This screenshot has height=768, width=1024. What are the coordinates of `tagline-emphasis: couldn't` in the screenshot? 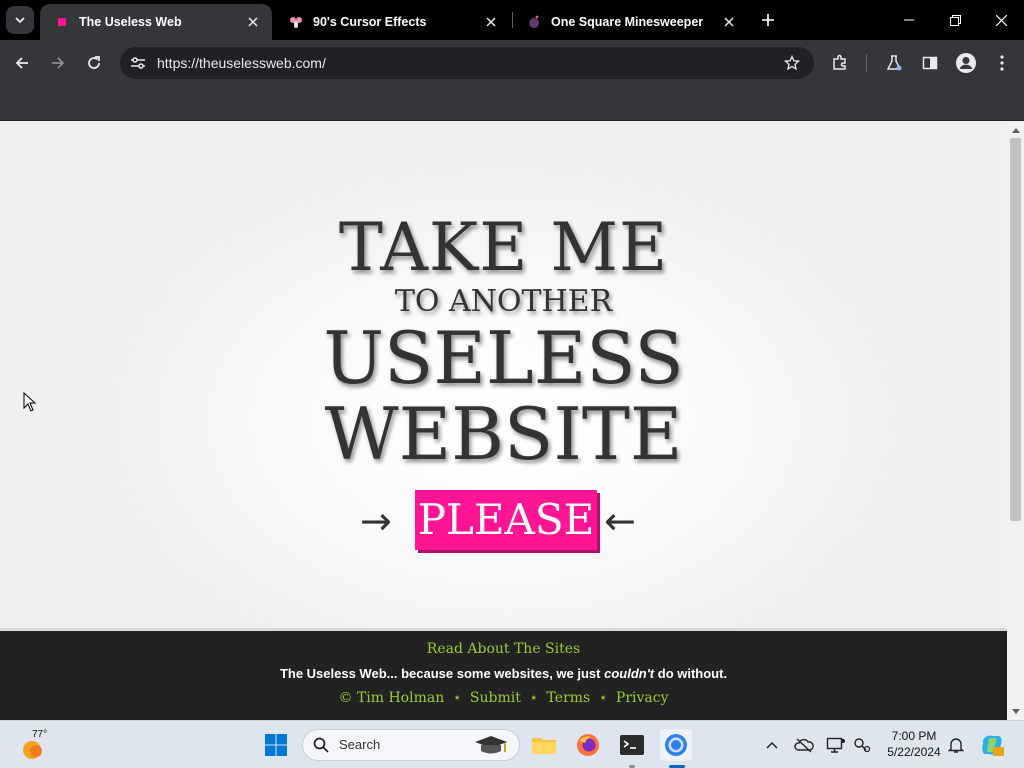 It's located at (629, 673).